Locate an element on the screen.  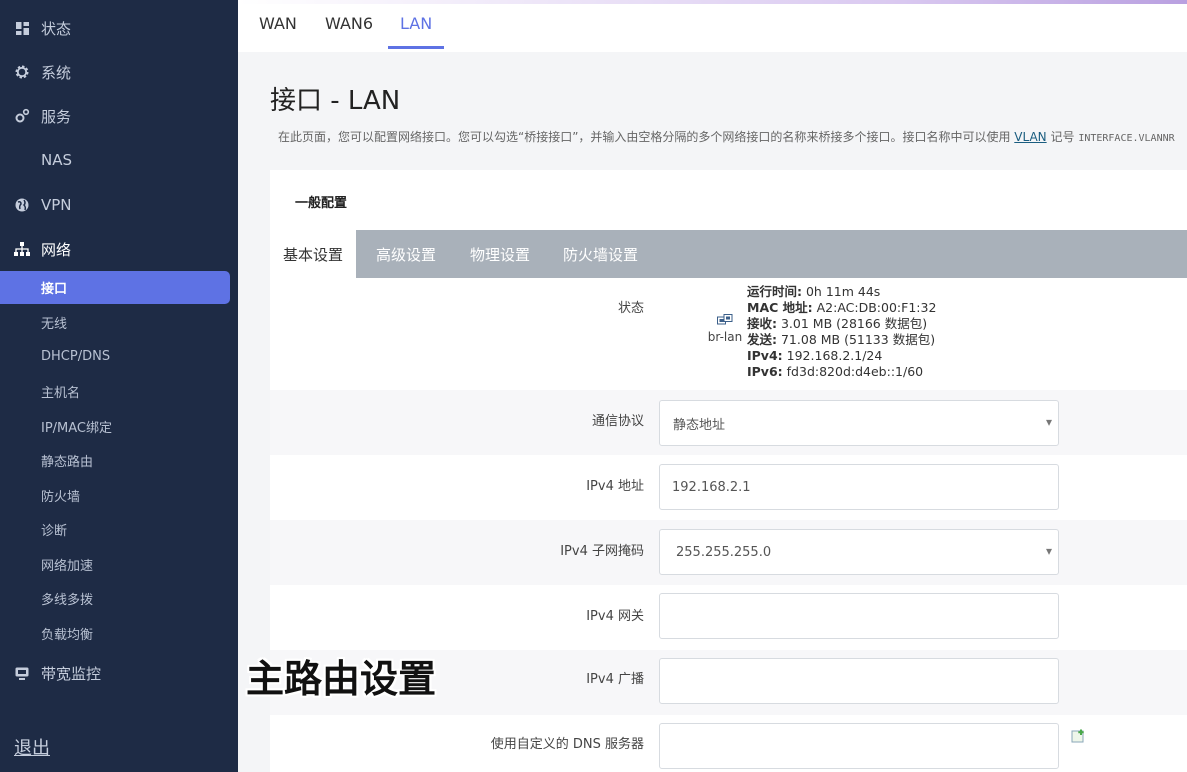
sidebar-item-label: 系统 is located at coordinates (56, 72).